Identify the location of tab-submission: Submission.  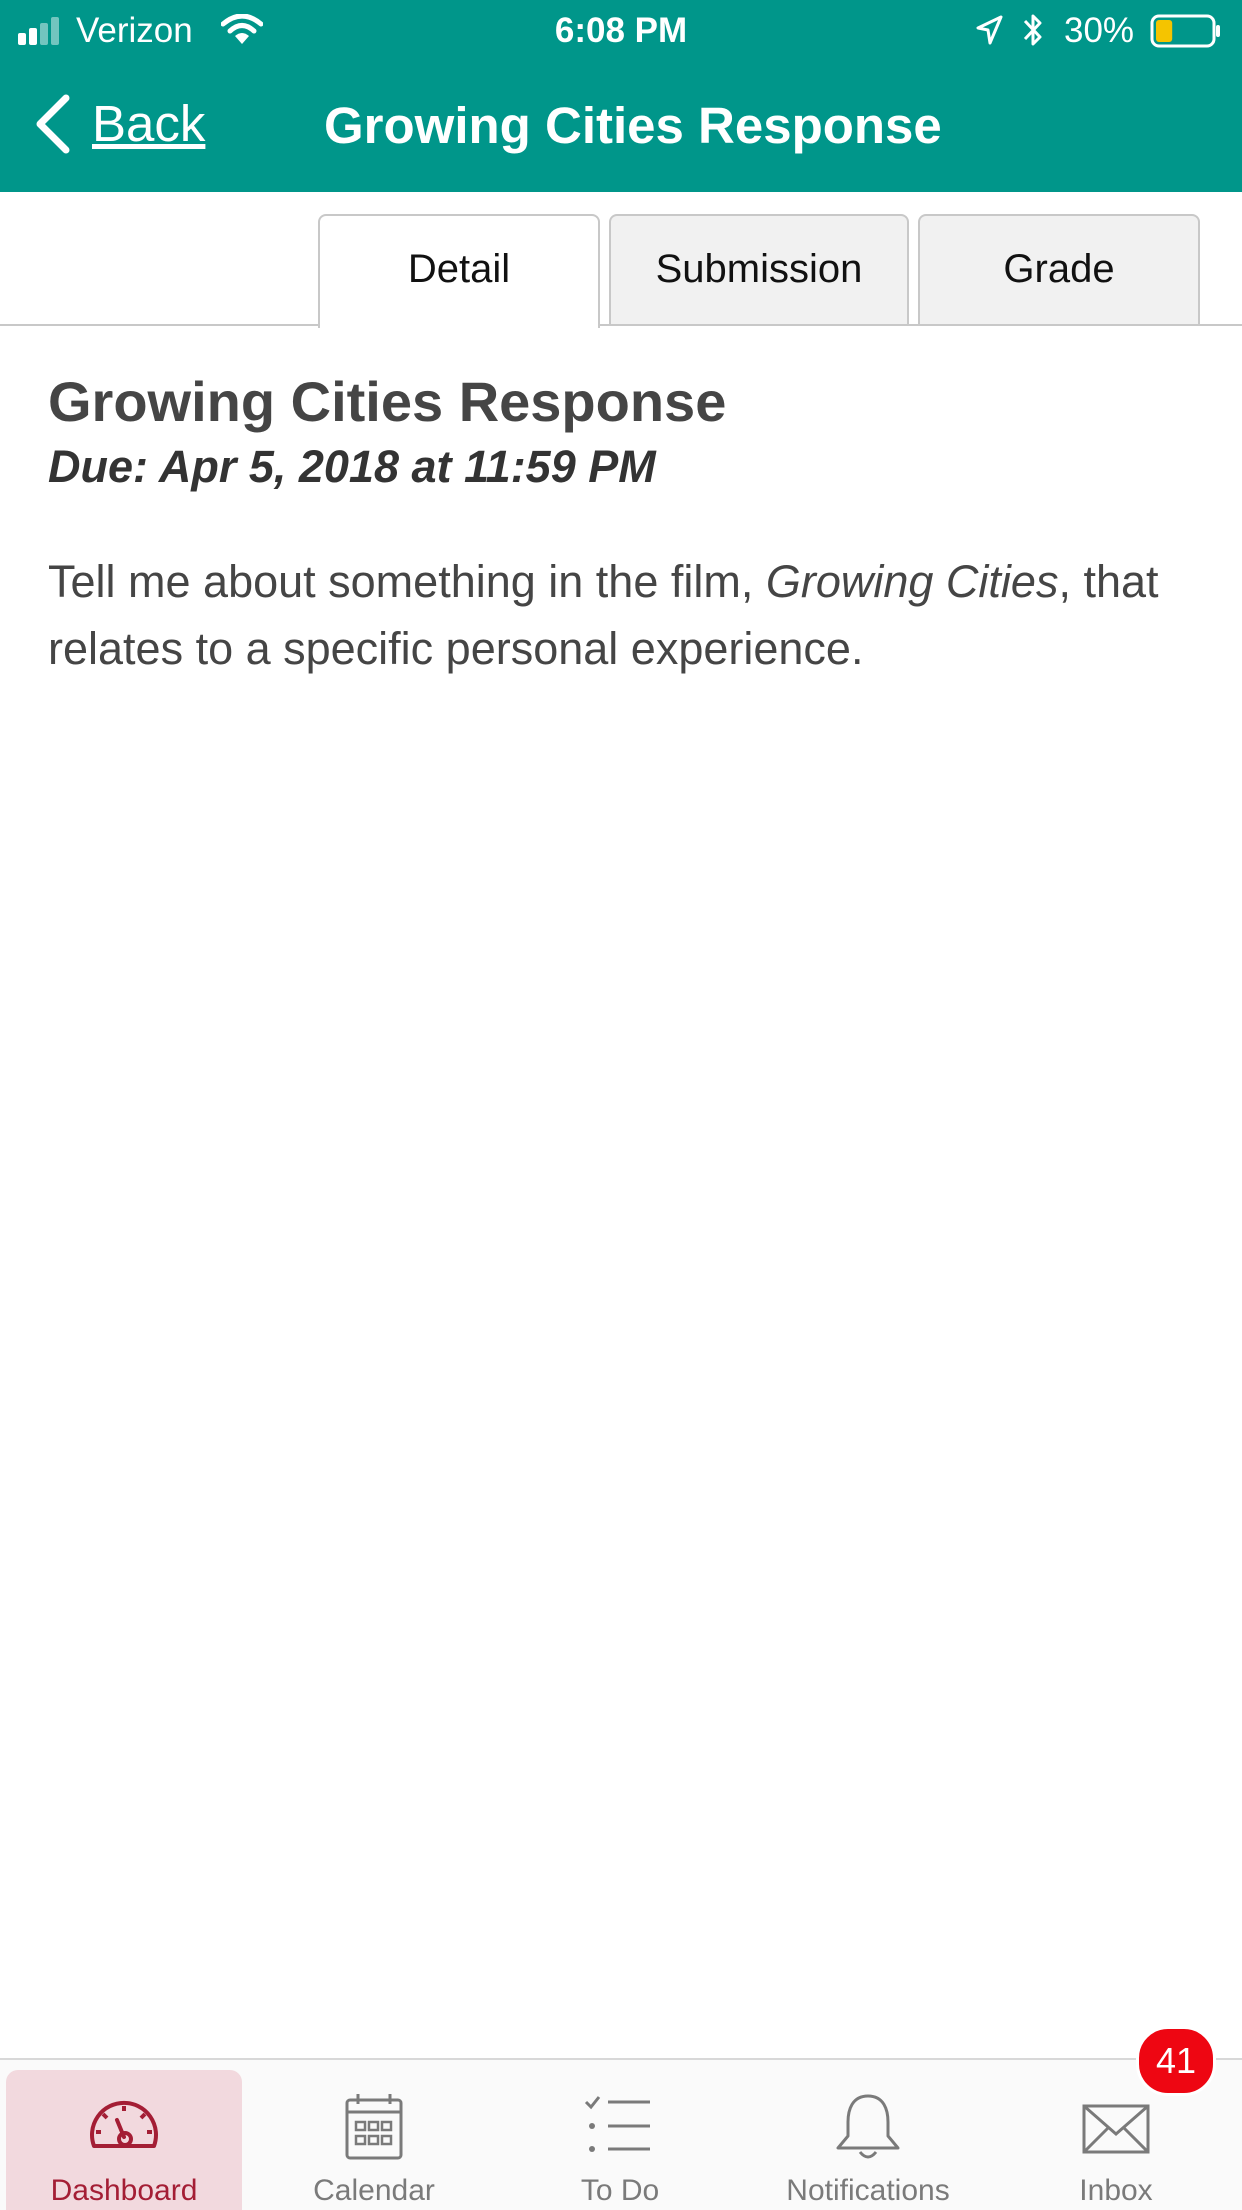
(759, 269).